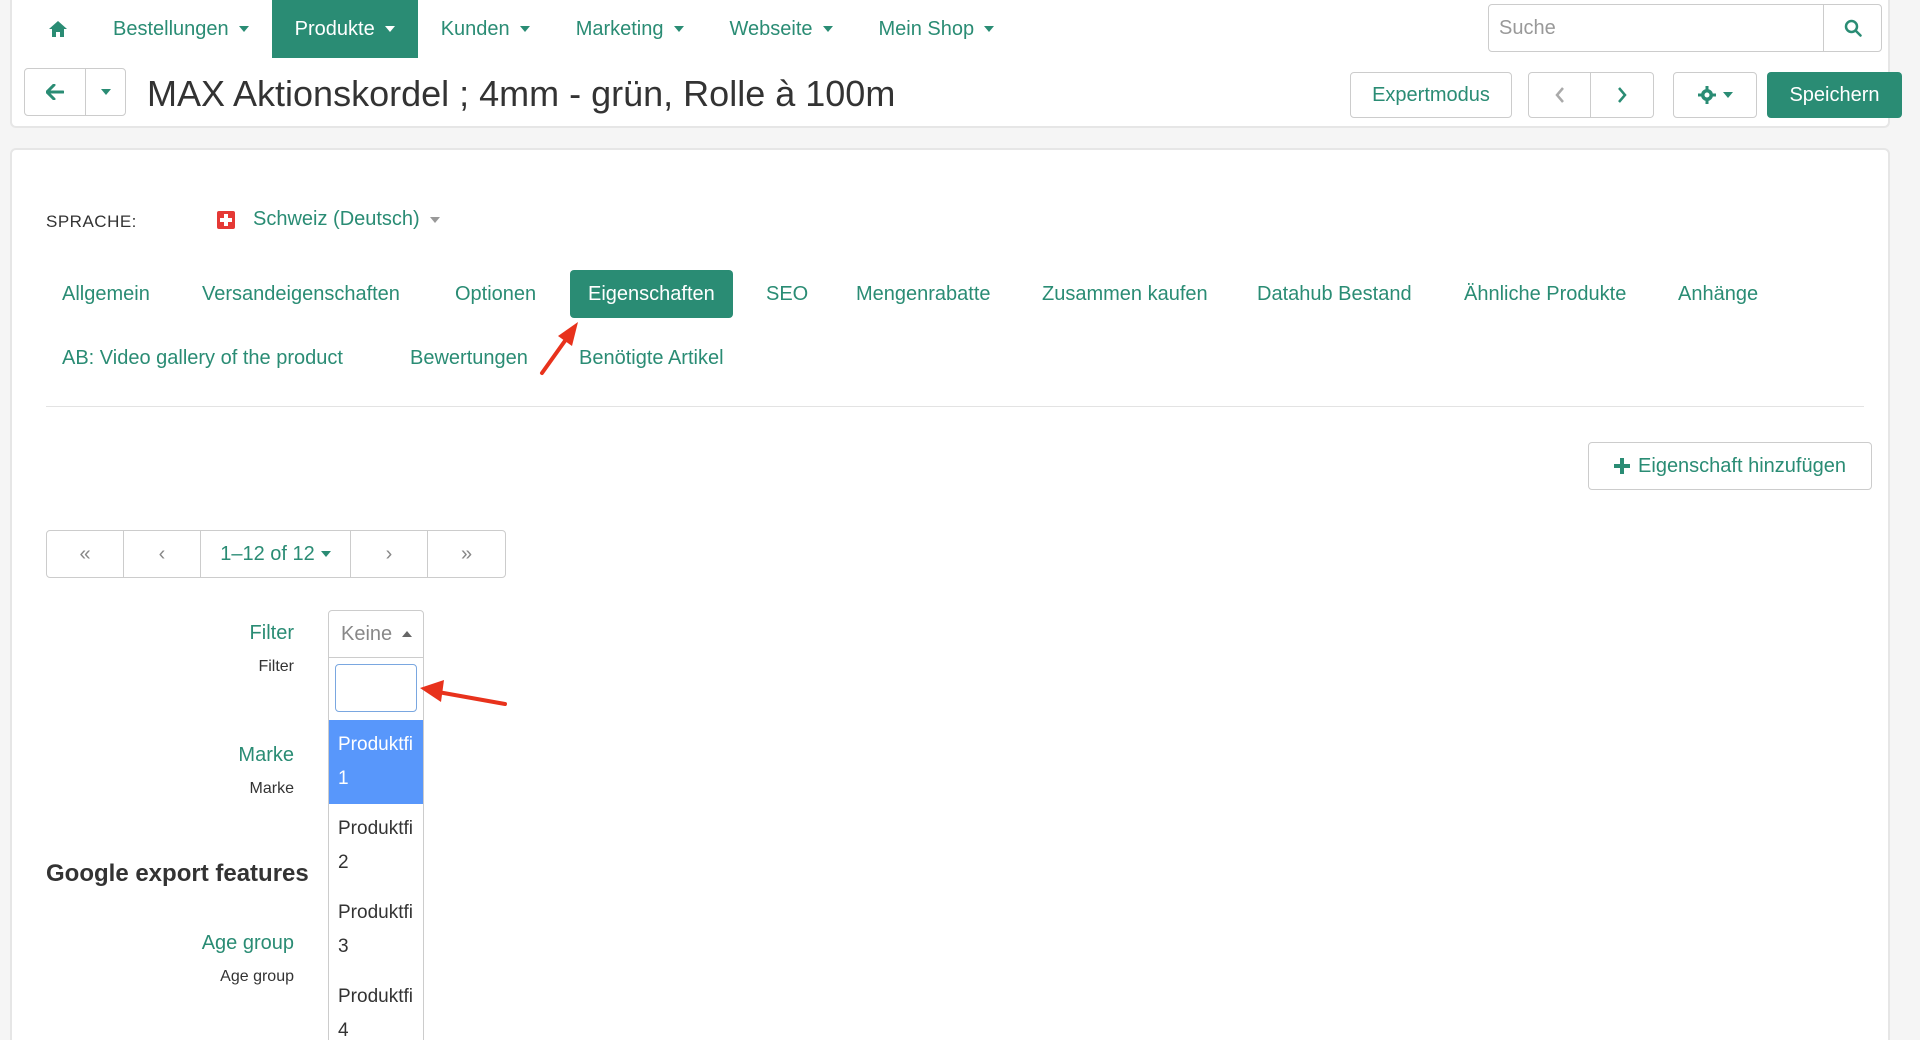 The height and width of the screenshot is (1040, 1920). Describe the element at coordinates (91, 221) in the screenshot. I see `language-label: SPRACHE:` at that location.